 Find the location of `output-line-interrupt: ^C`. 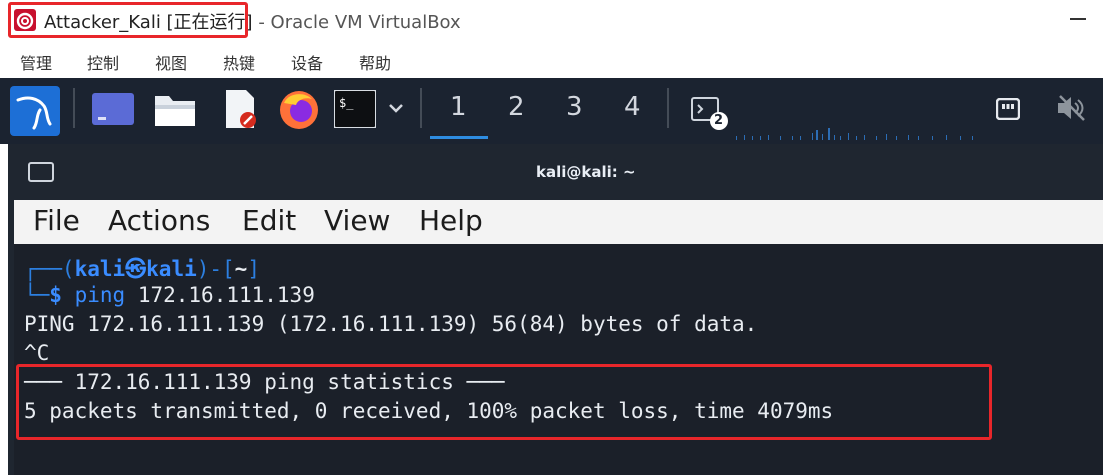

output-line-interrupt: ^C is located at coordinates (37, 353).